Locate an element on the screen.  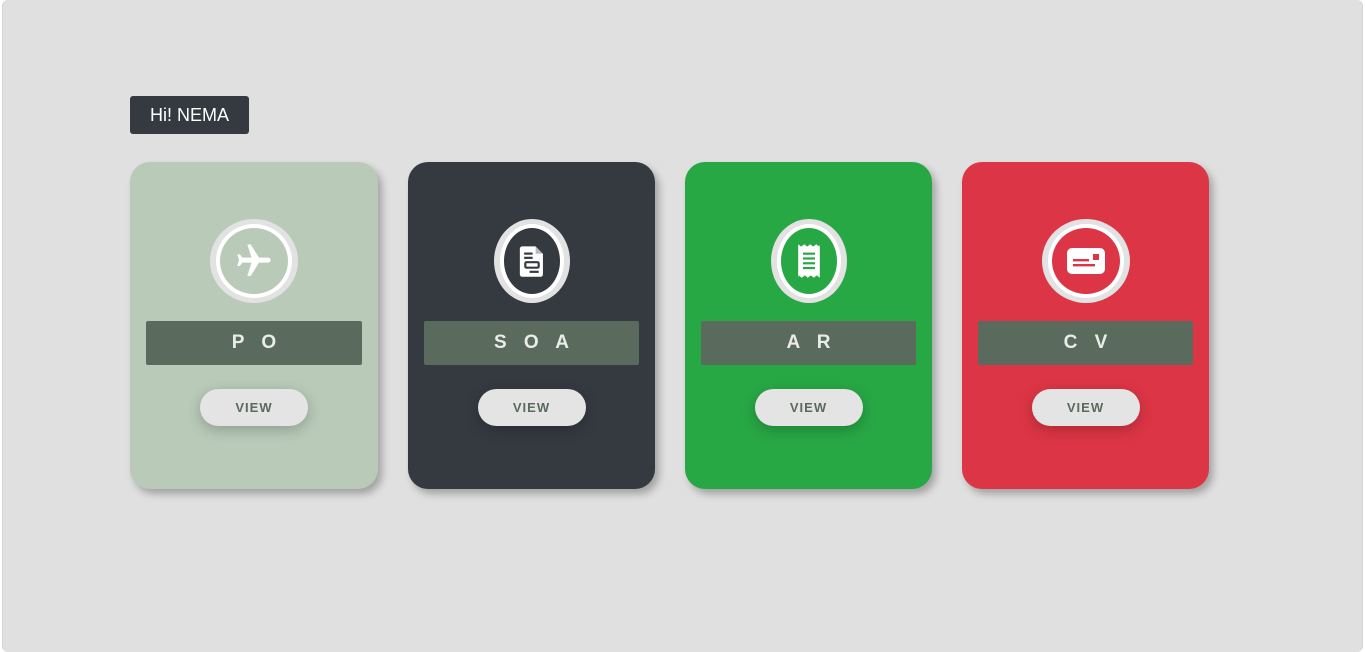
greeting-badge: Hi! NEMA is located at coordinates (190, 115).